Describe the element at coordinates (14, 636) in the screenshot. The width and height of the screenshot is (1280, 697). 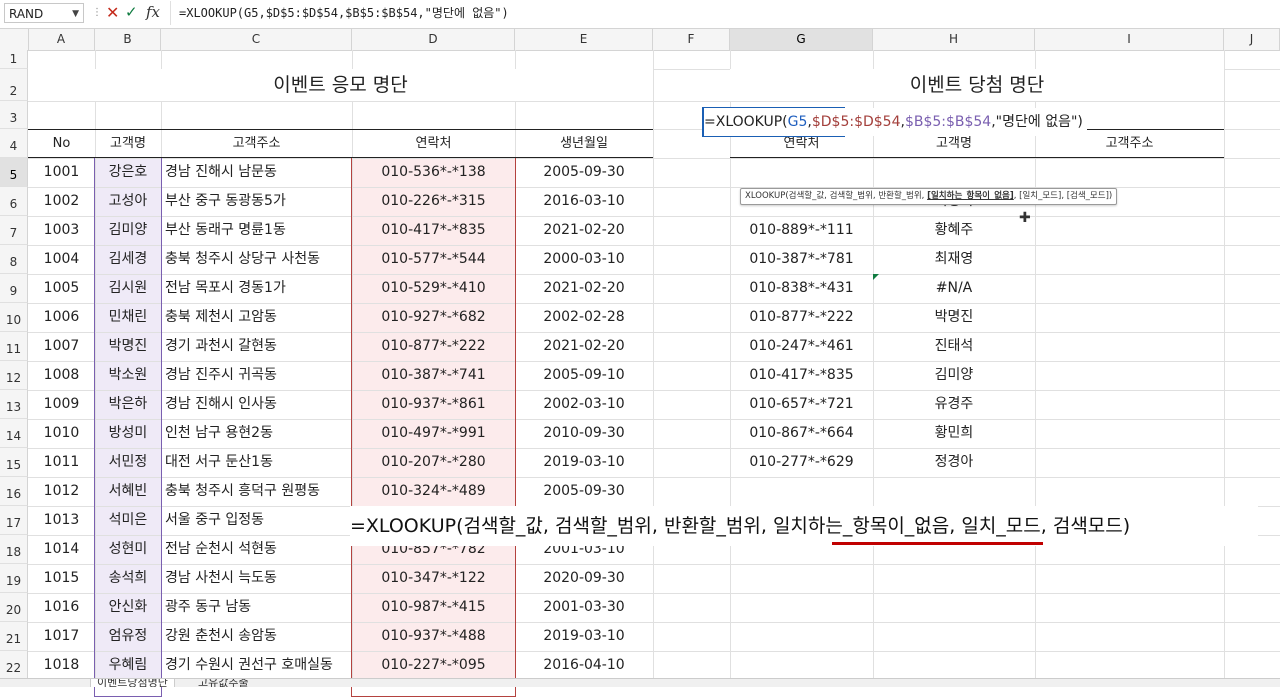
I see `row-header: 21` at that location.